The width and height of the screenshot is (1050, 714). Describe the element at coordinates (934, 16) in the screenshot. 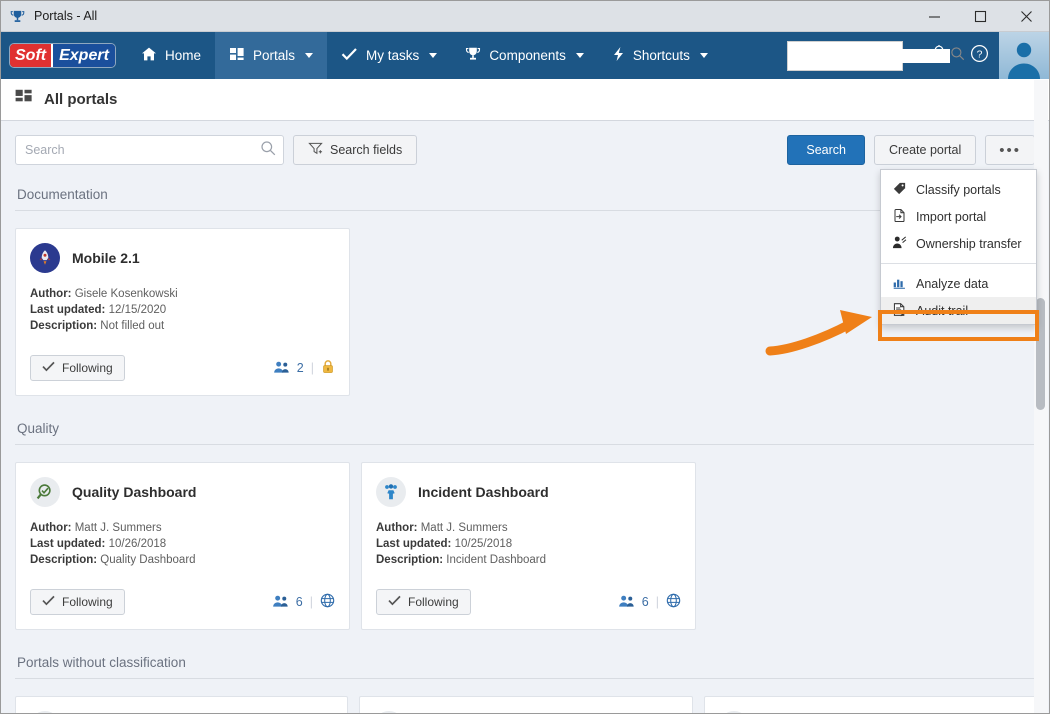

I see `minimize-button` at that location.